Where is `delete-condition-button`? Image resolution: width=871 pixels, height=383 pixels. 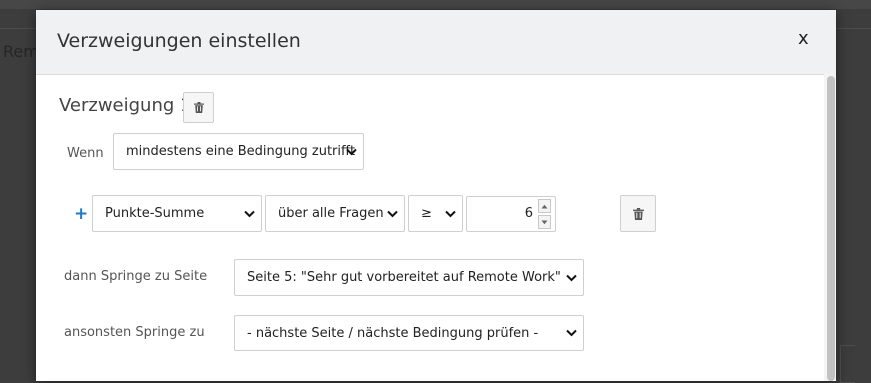
delete-condition-button is located at coordinates (638, 213).